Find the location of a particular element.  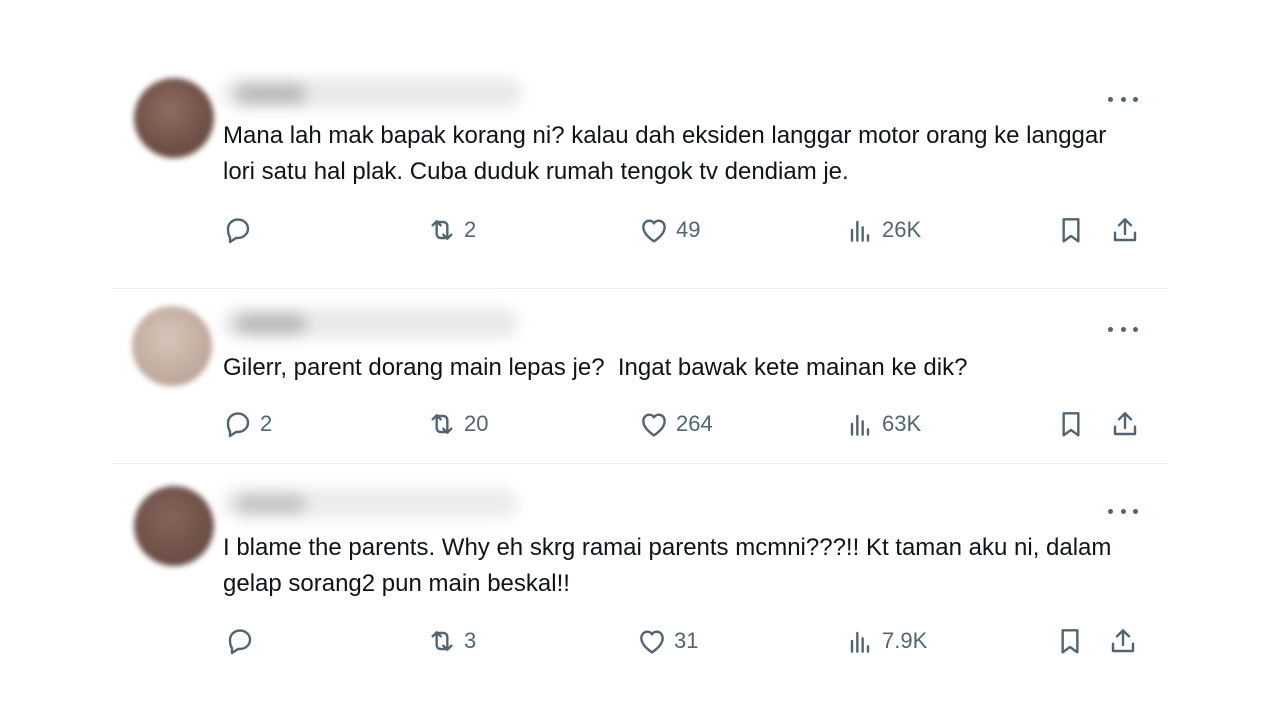

retweet-count: 3 is located at coordinates (470, 640).